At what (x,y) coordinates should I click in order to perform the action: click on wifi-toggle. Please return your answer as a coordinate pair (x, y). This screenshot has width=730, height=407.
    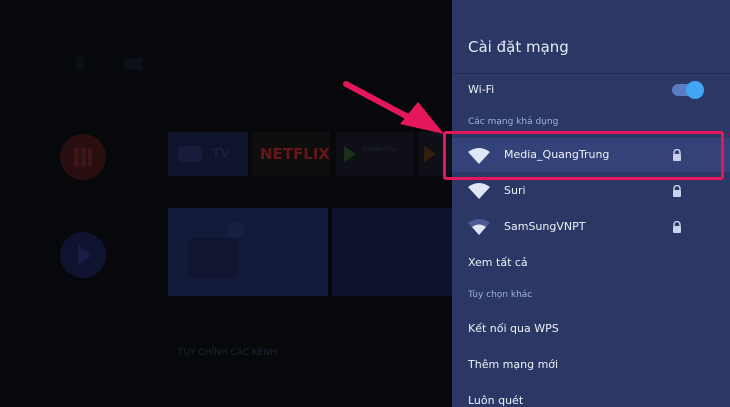
    Looking at the image, I should click on (688, 90).